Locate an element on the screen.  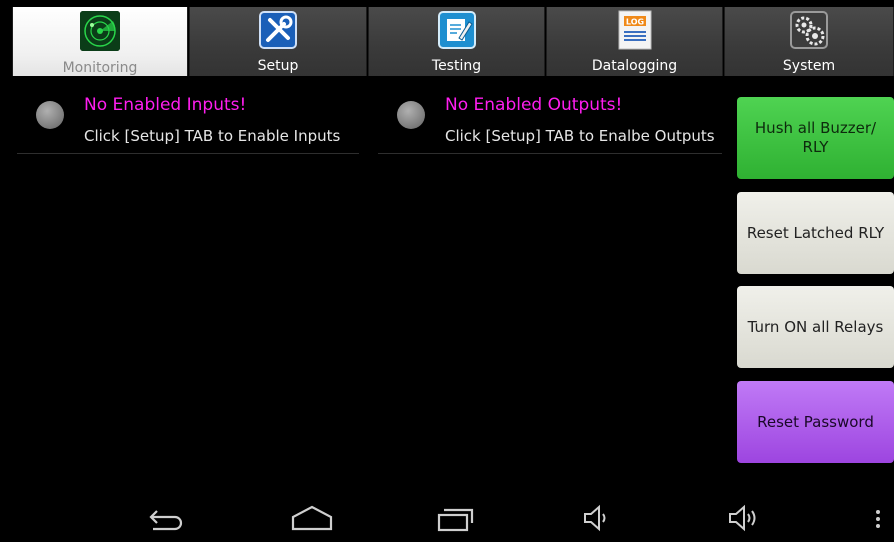
reset-password-label: Reset Password is located at coordinates (815, 421).